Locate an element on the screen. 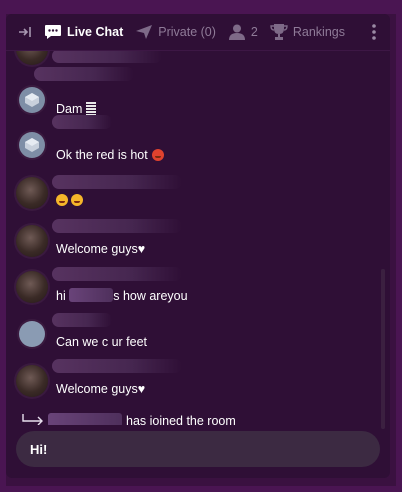 This screenshot has width=402, height=492. collapse-chat-button is located at coordinates (22, 32).